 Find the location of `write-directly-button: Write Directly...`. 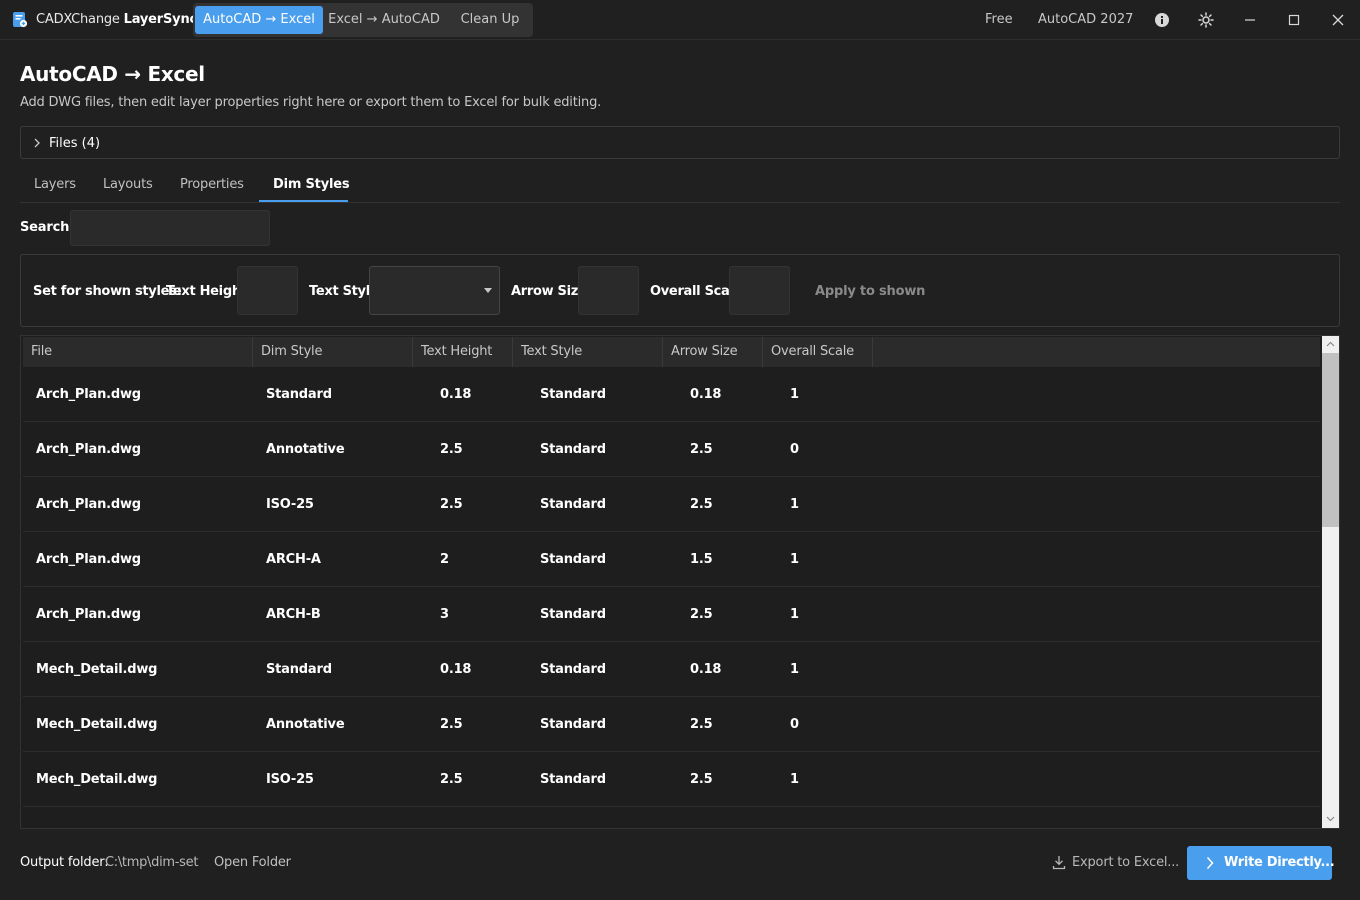

write-directly-button: Write Directly... is located at coordinates (1261, 863).